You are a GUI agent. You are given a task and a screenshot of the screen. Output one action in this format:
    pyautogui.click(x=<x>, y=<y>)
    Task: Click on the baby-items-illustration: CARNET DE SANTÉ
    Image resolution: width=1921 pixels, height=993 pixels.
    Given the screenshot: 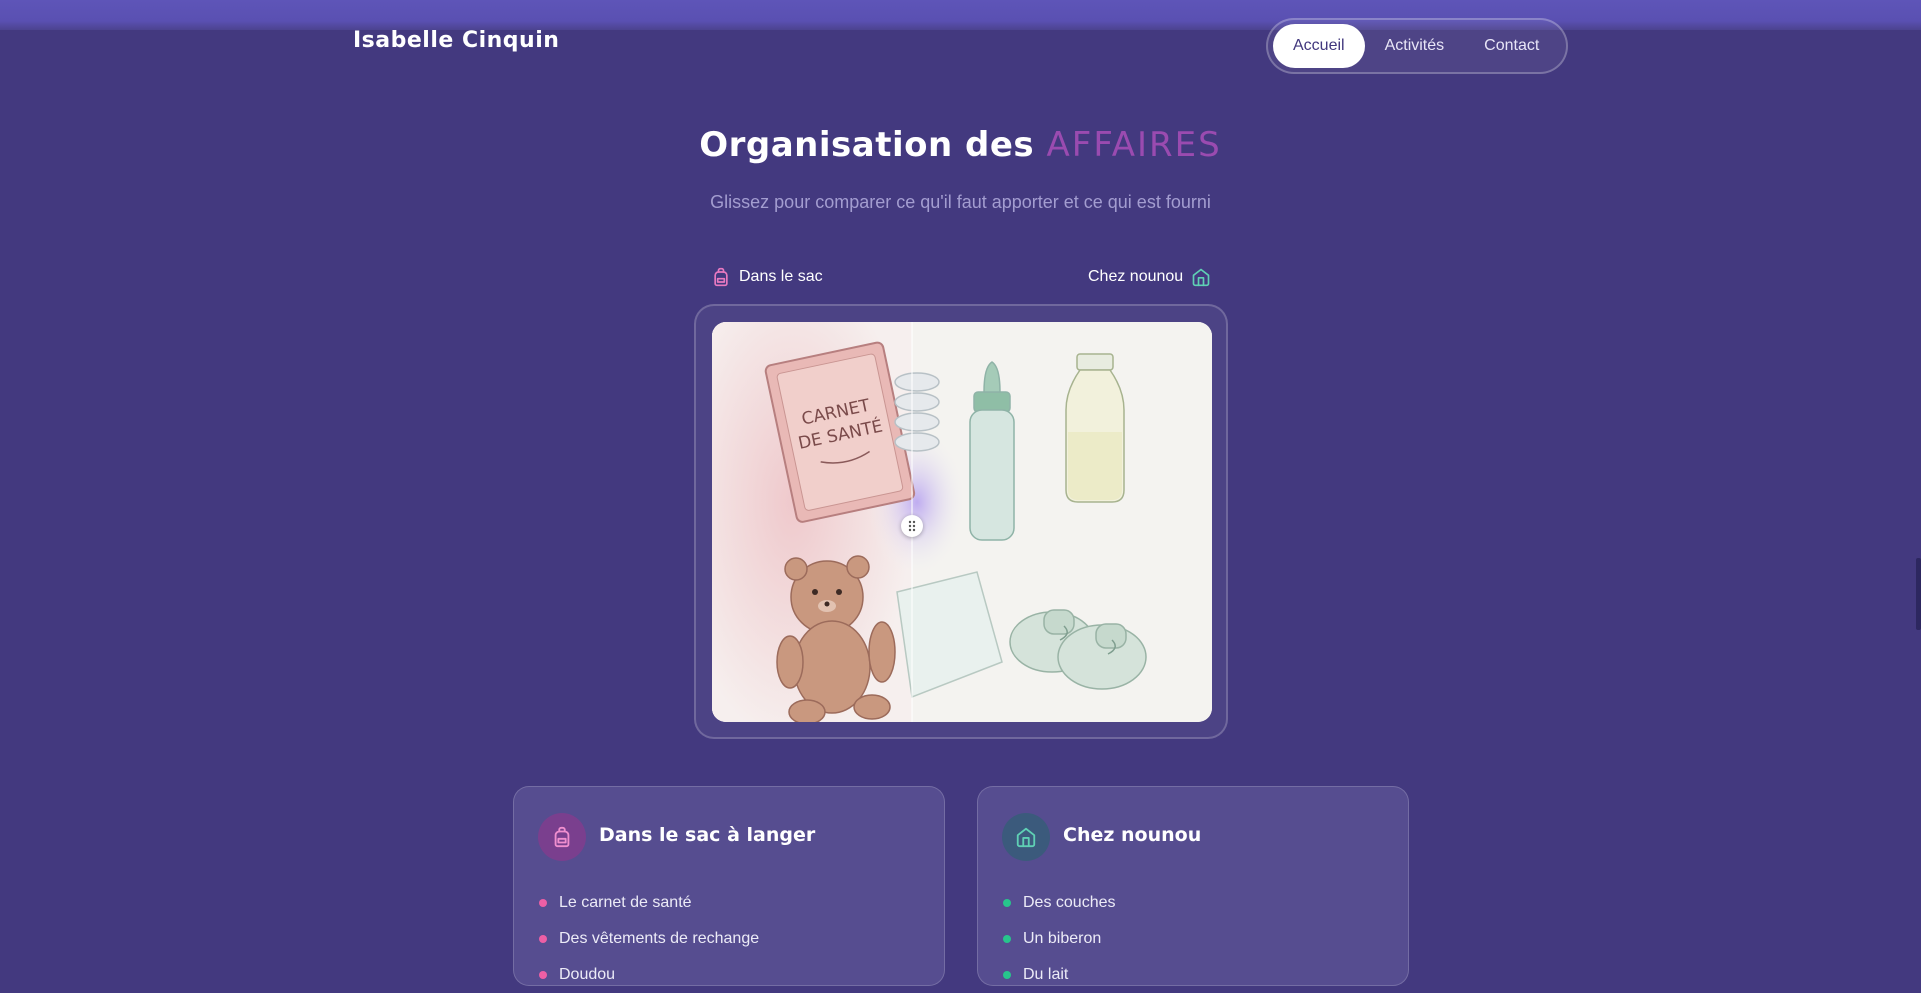 What is the action you would take?
    pyautogui.click(x=962, y=522)
    